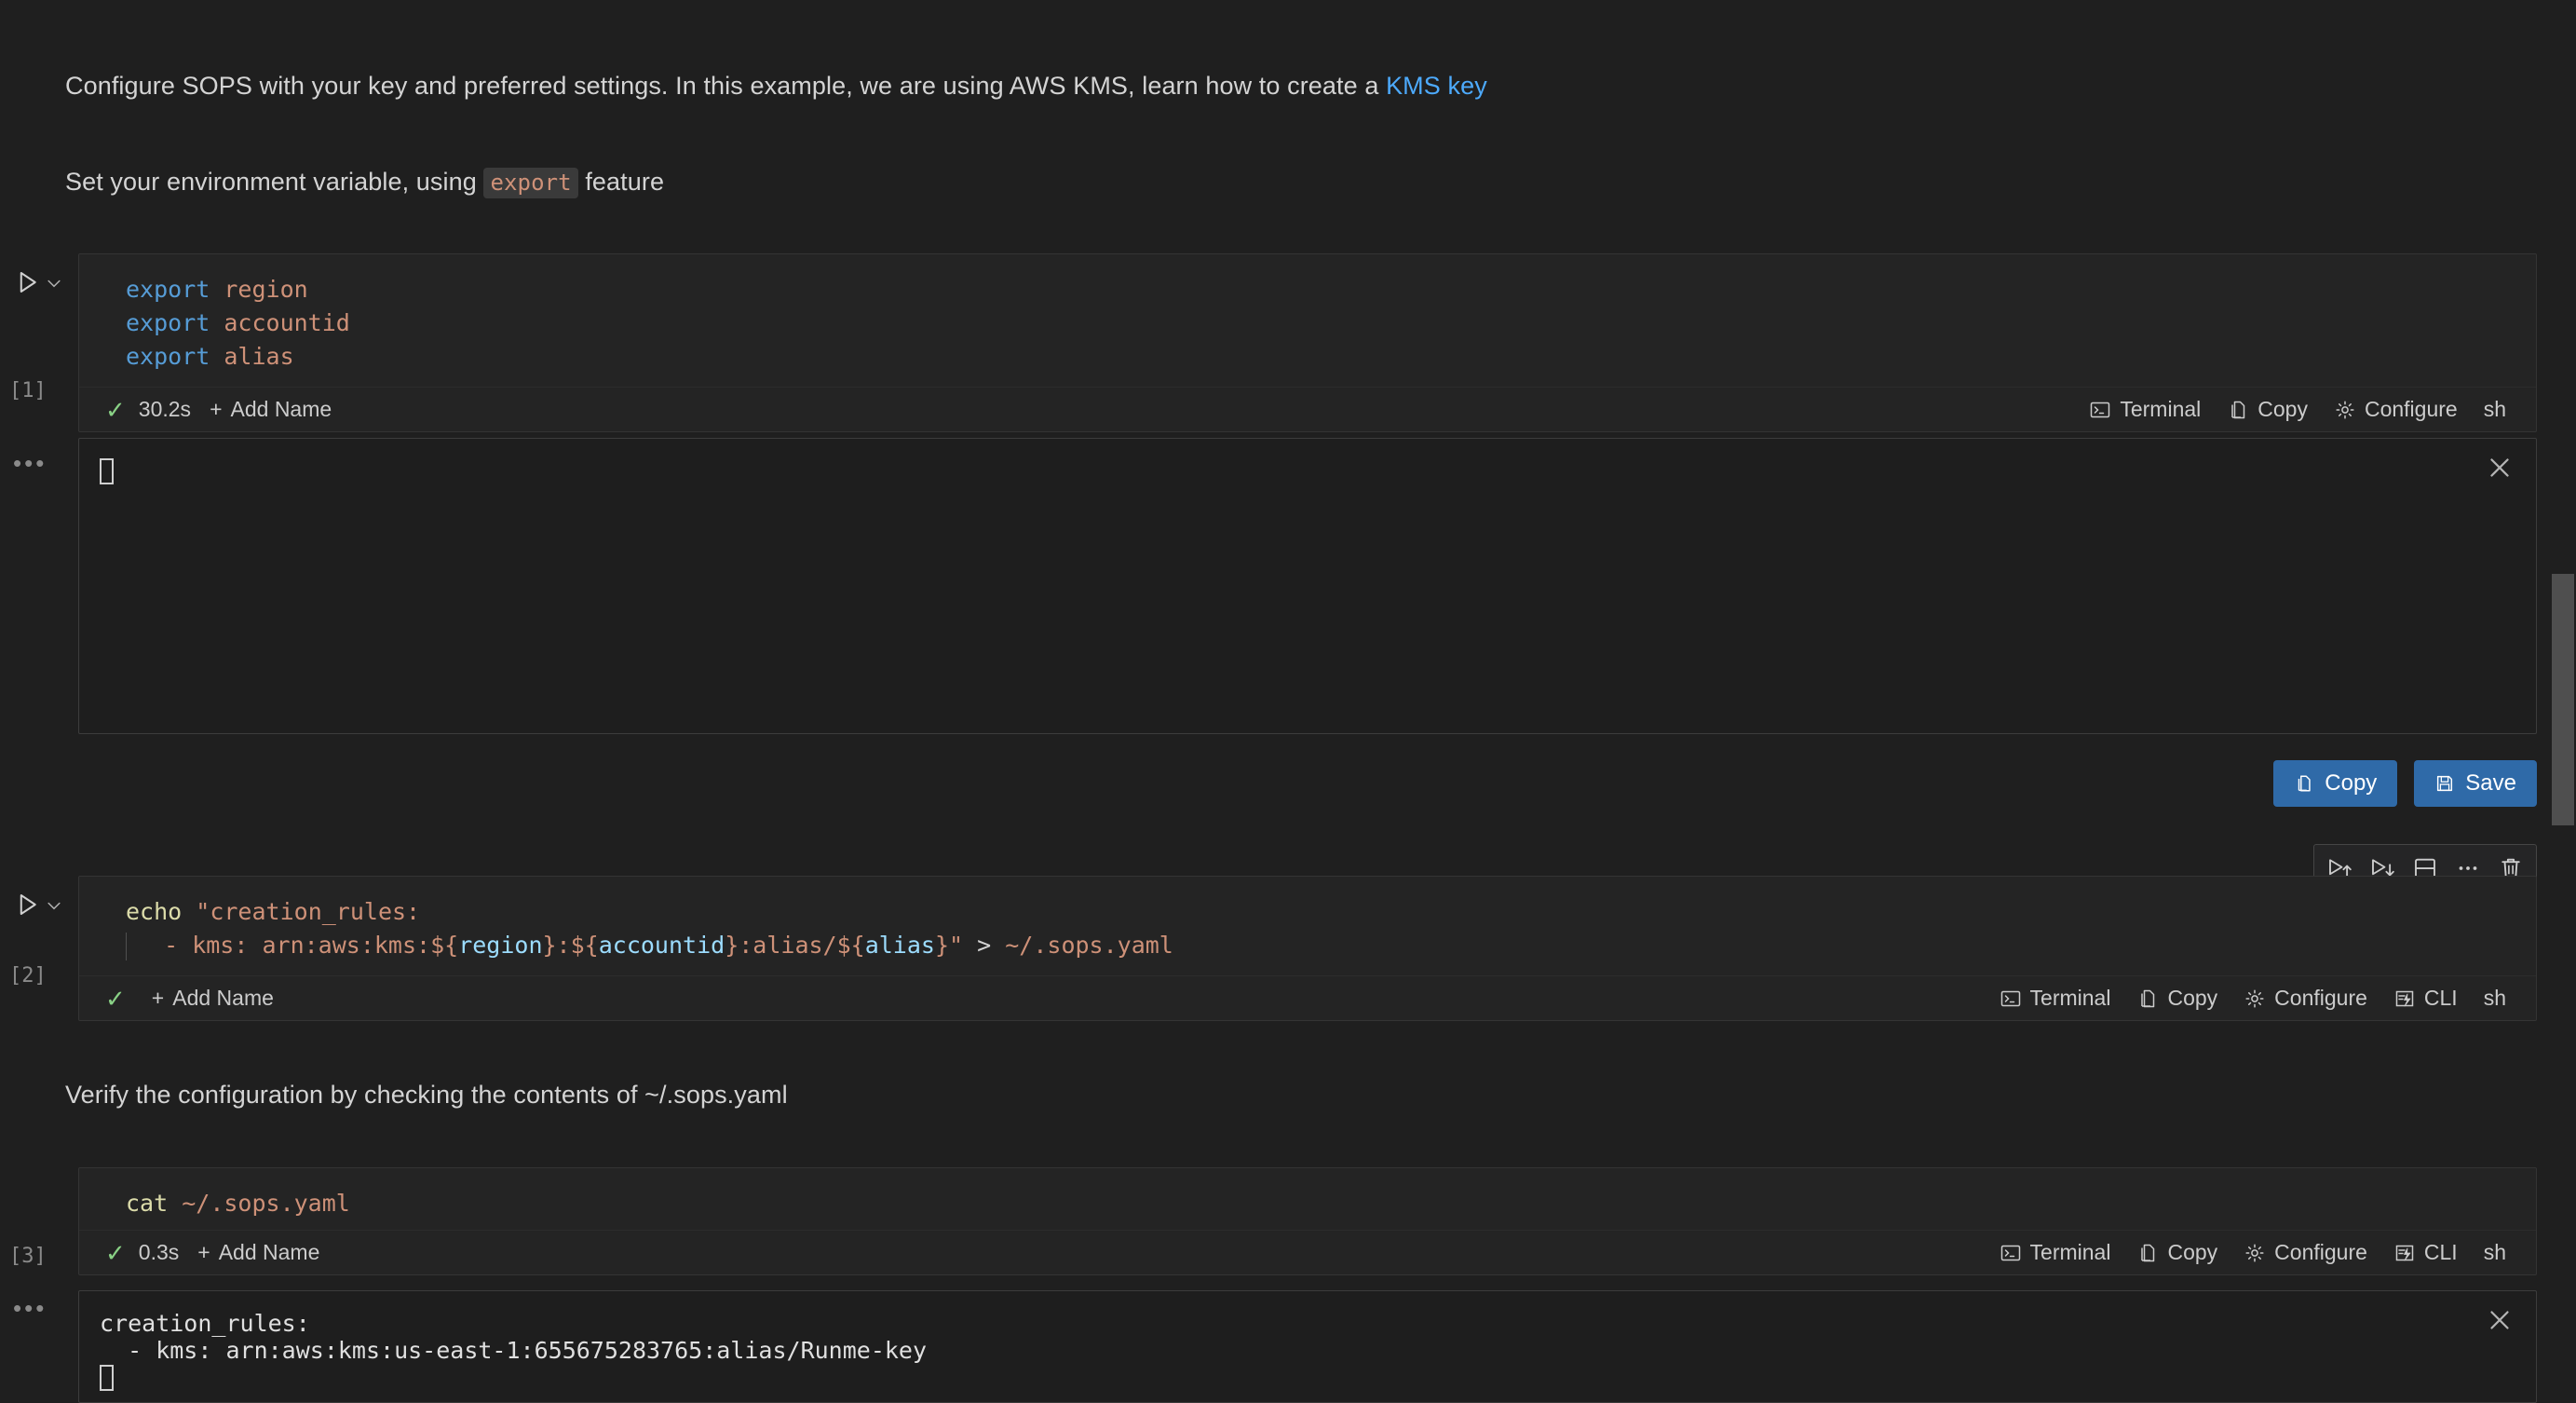 Image resolution: width=2576 pixels, height=1403 pixels. I want to click on code-token: "creation_rules:, so click(308, 911).